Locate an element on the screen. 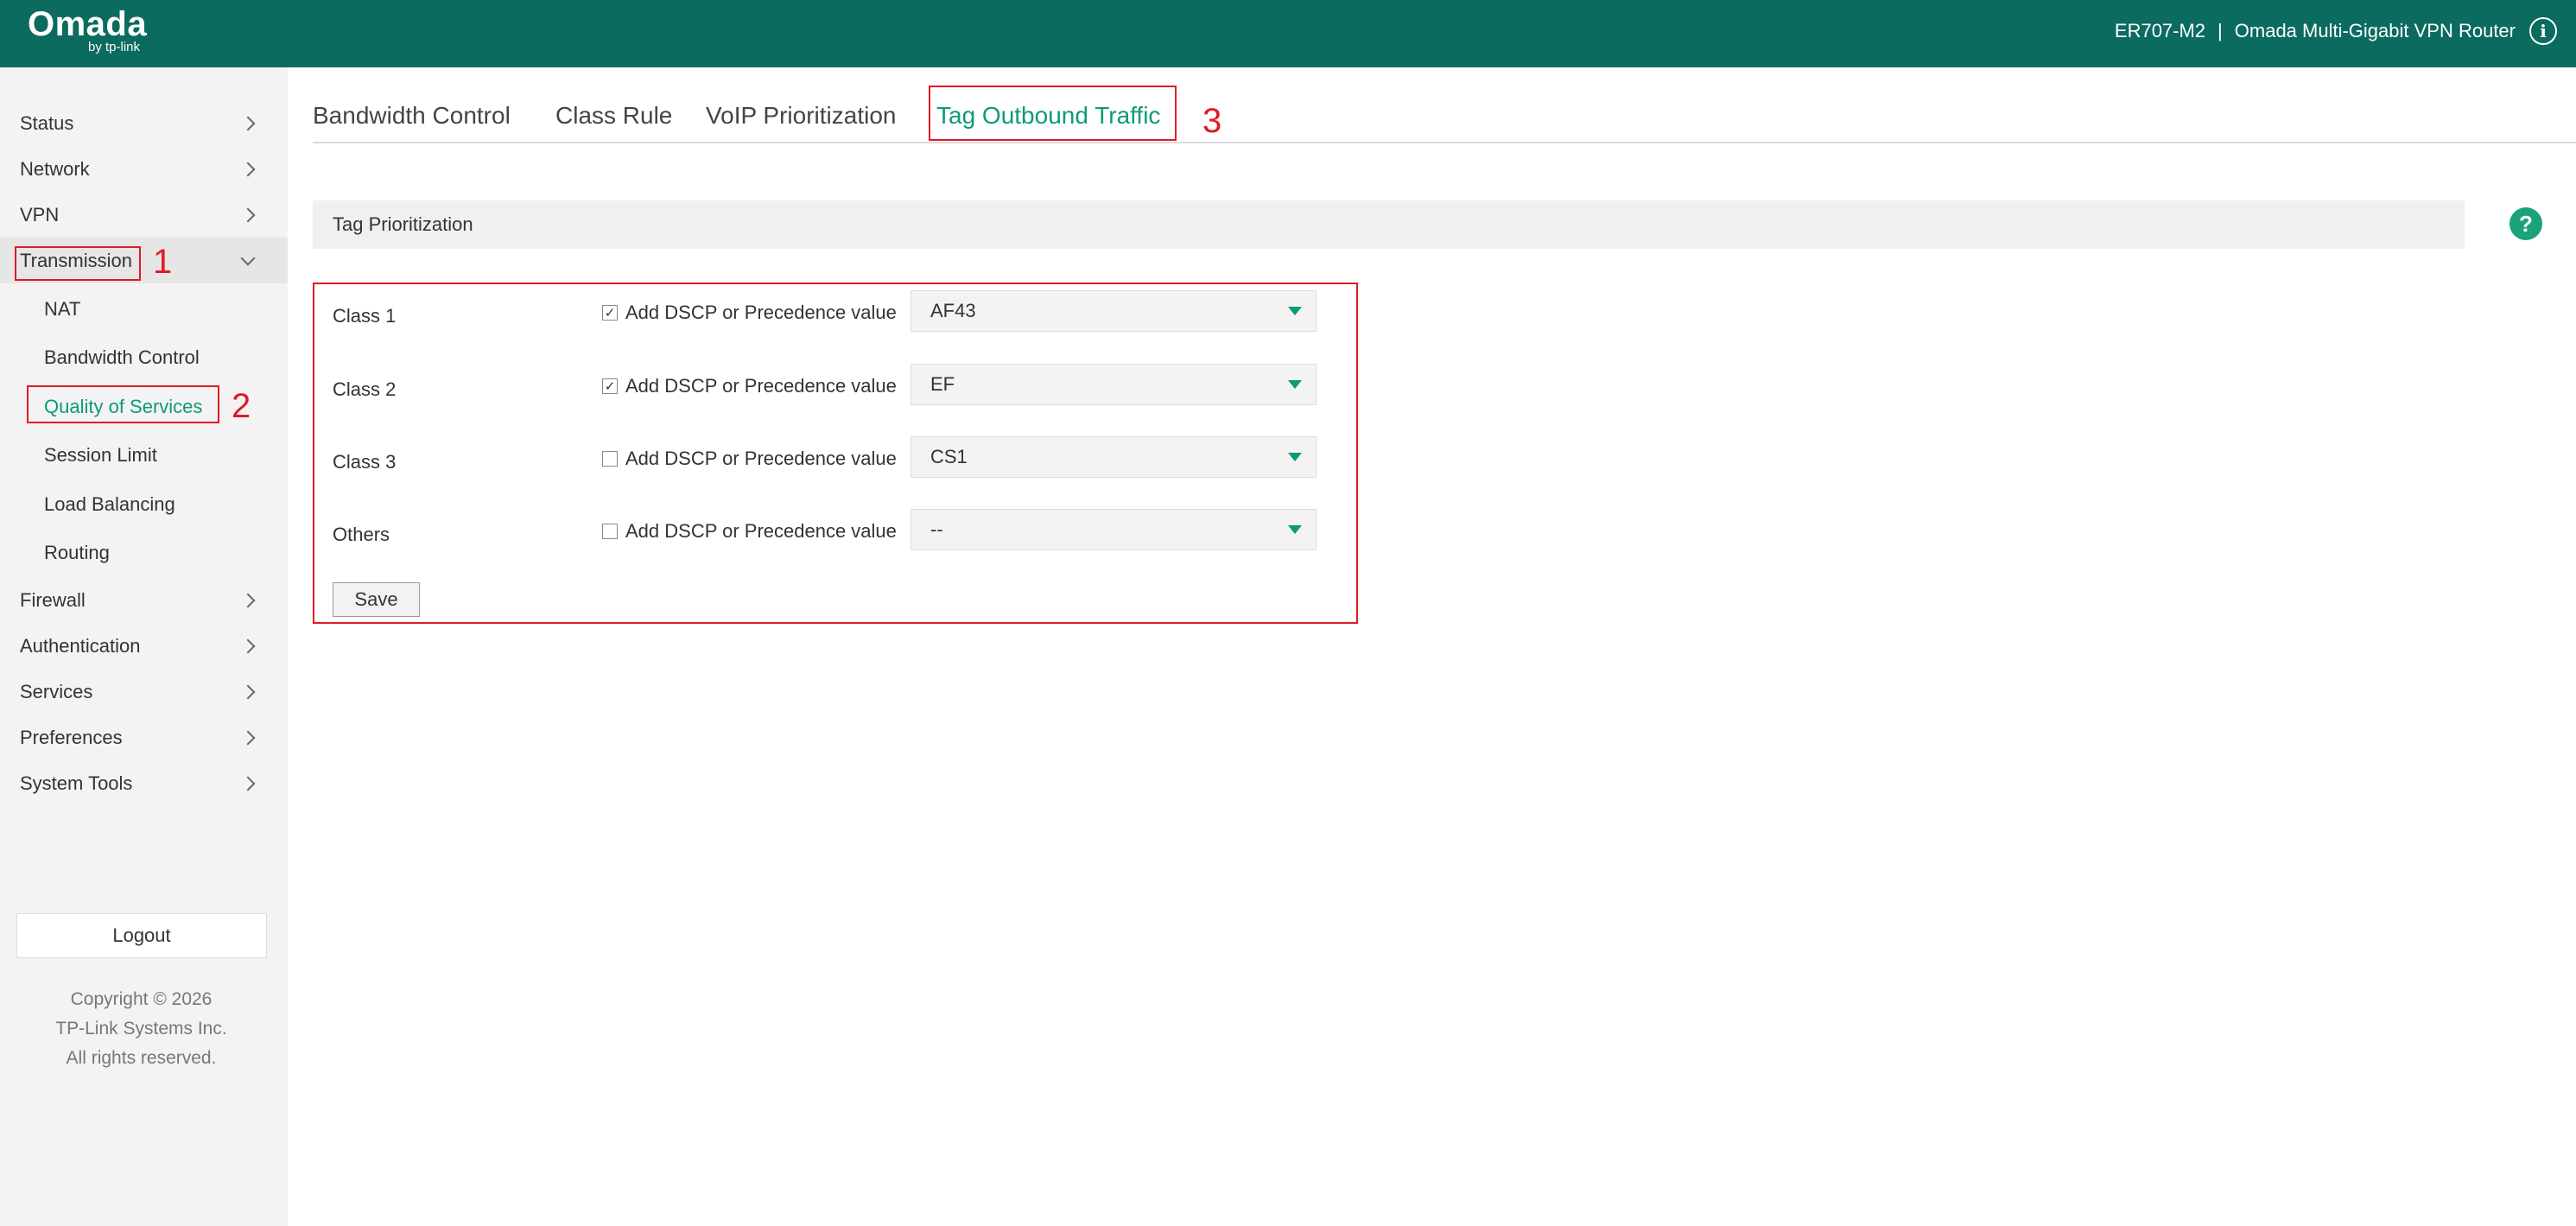 Image resolution: width=2576 pixels, height=1226 pixels. tab-class-rule: Class Rule is located at coordinates (613, 116).